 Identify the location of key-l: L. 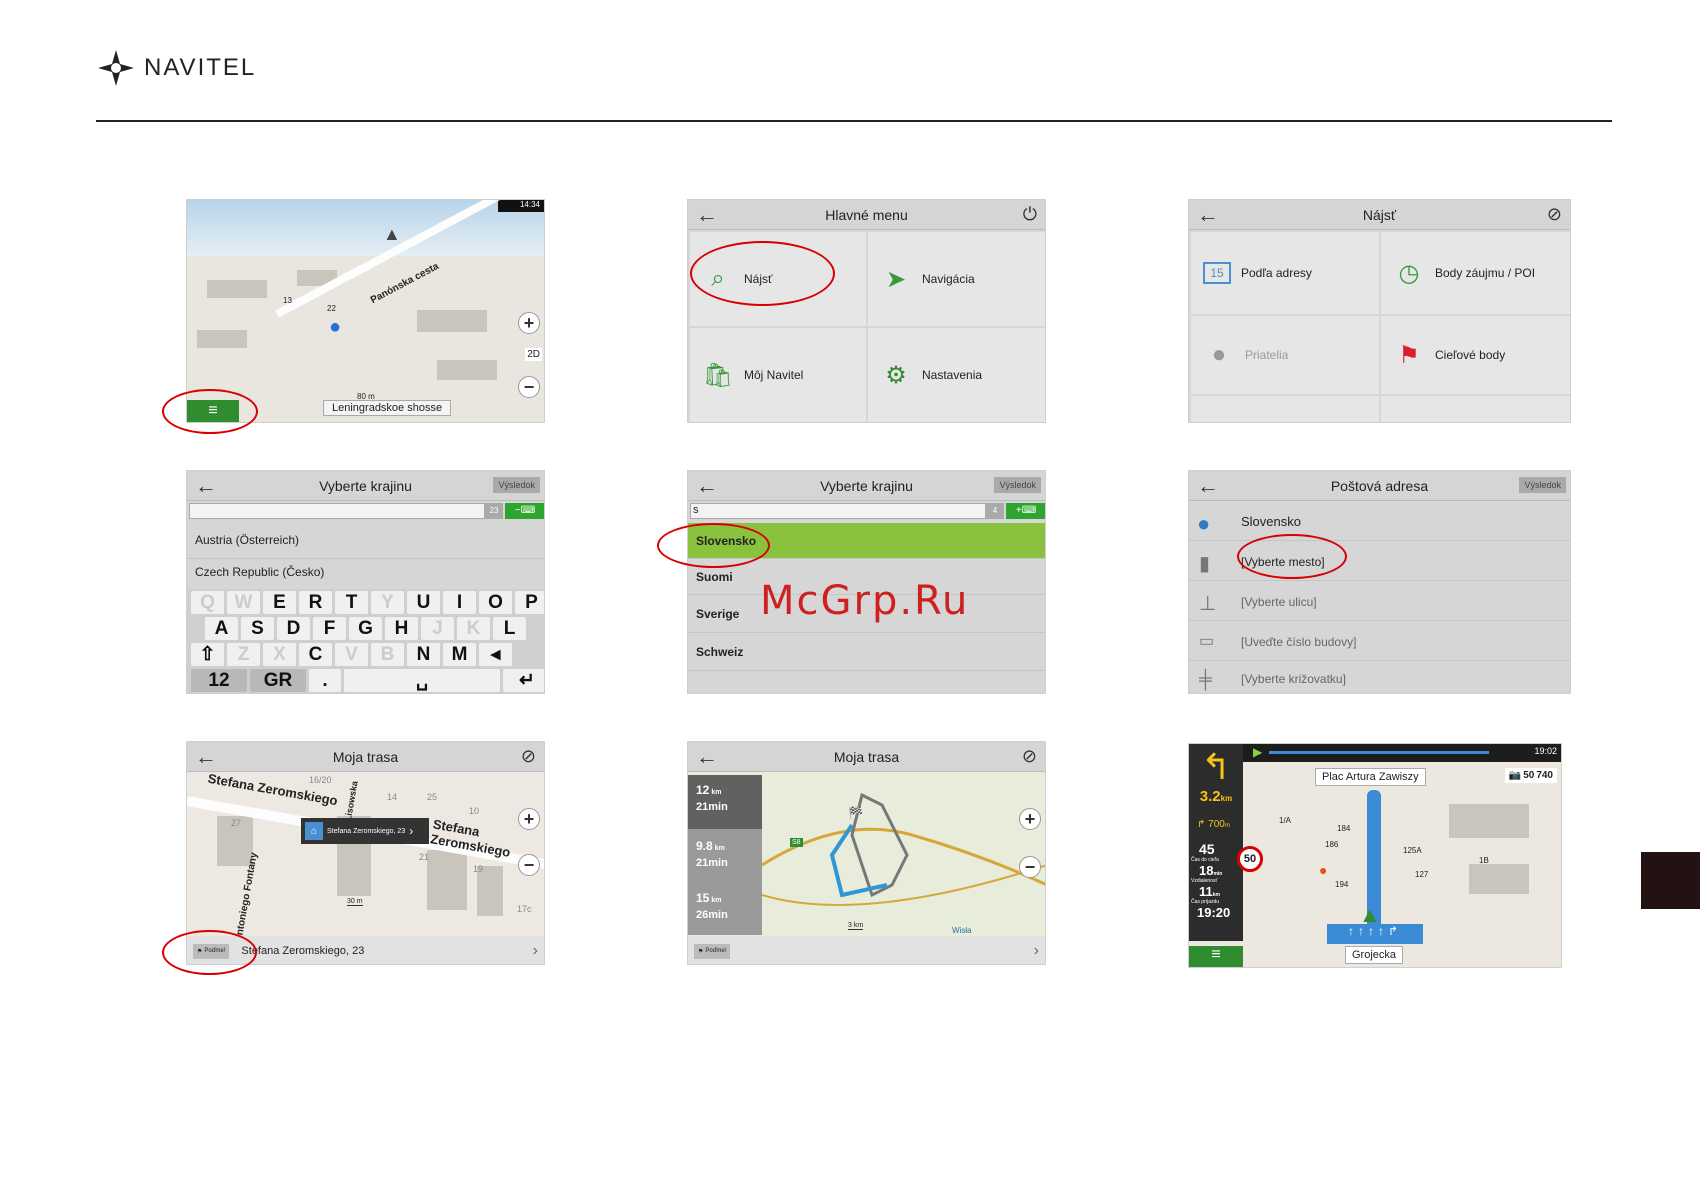
(509, 628).